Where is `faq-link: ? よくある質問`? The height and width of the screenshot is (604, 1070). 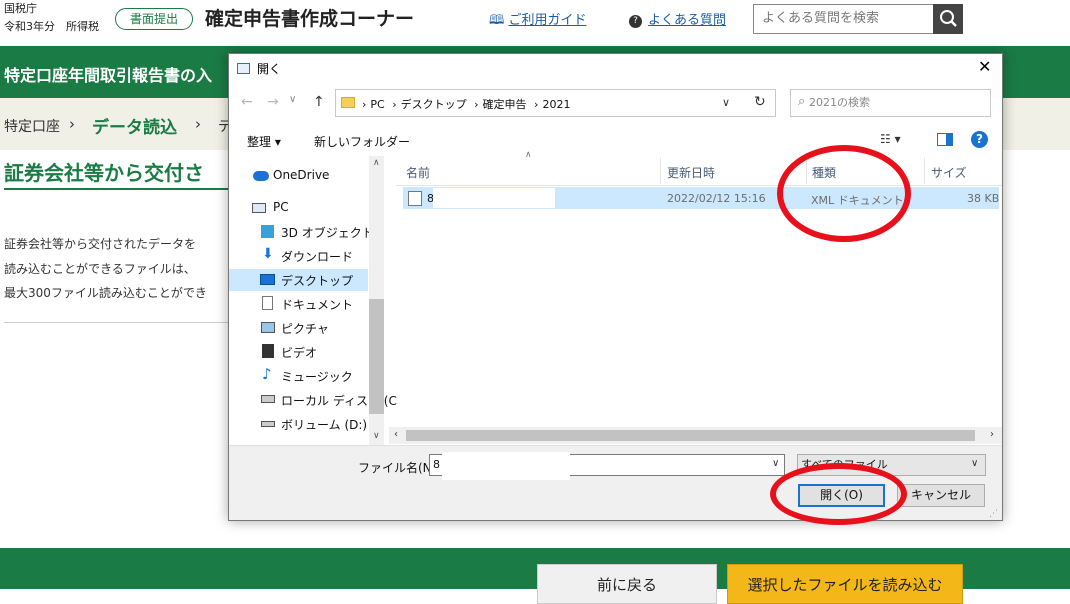
faq-link: ? よくある質問 is located at coordinates (677, 18).